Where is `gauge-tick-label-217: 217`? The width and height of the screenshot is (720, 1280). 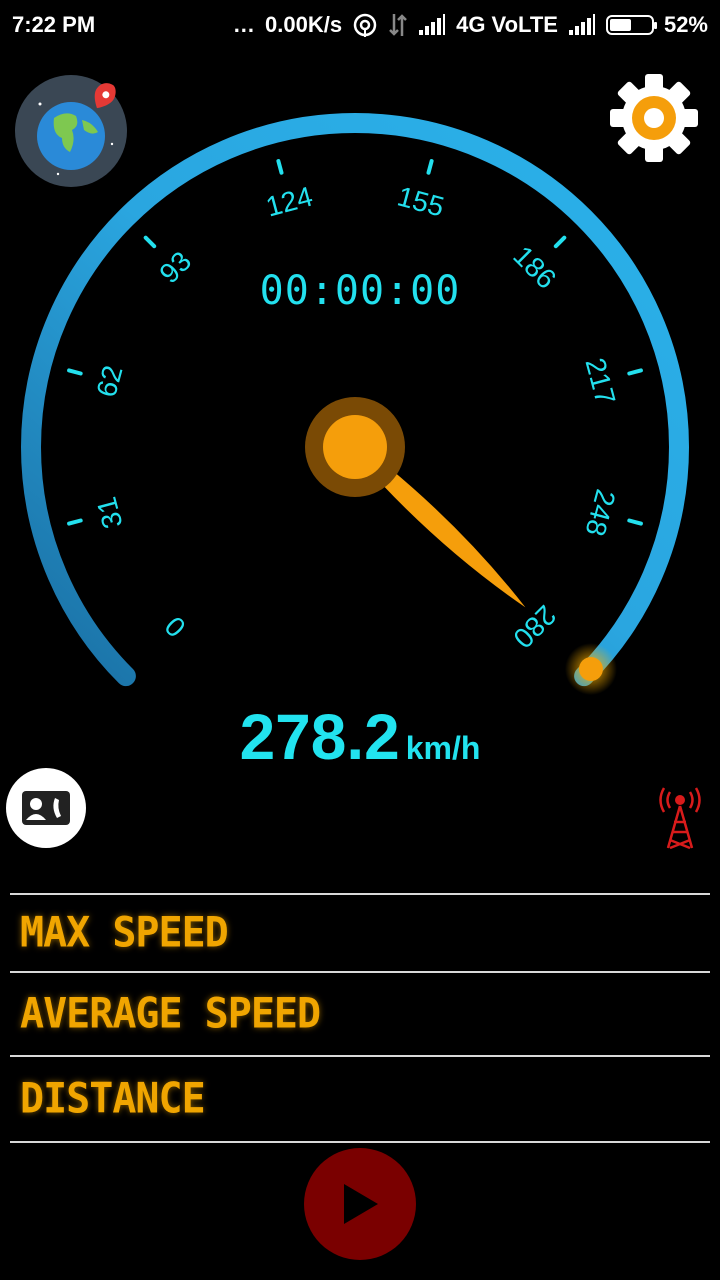 gauge-tick-label-217: 217 is located at coordinates (600, 381).